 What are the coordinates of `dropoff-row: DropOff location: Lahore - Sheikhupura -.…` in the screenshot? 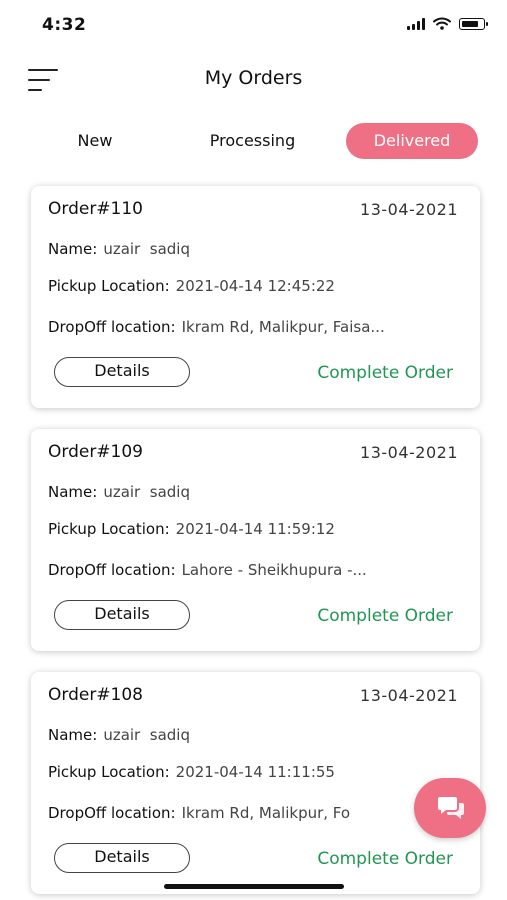 It's located at (238, 570).